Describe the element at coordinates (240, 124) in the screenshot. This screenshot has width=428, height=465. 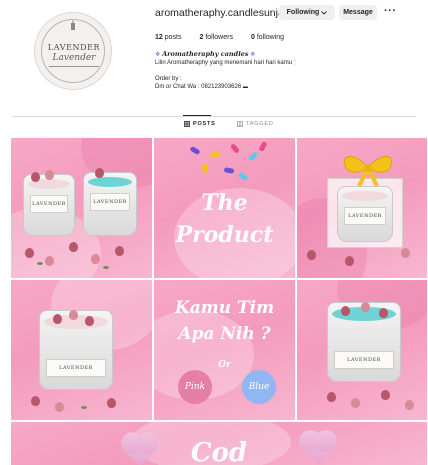
I see `tagged-user-icon` at that location.